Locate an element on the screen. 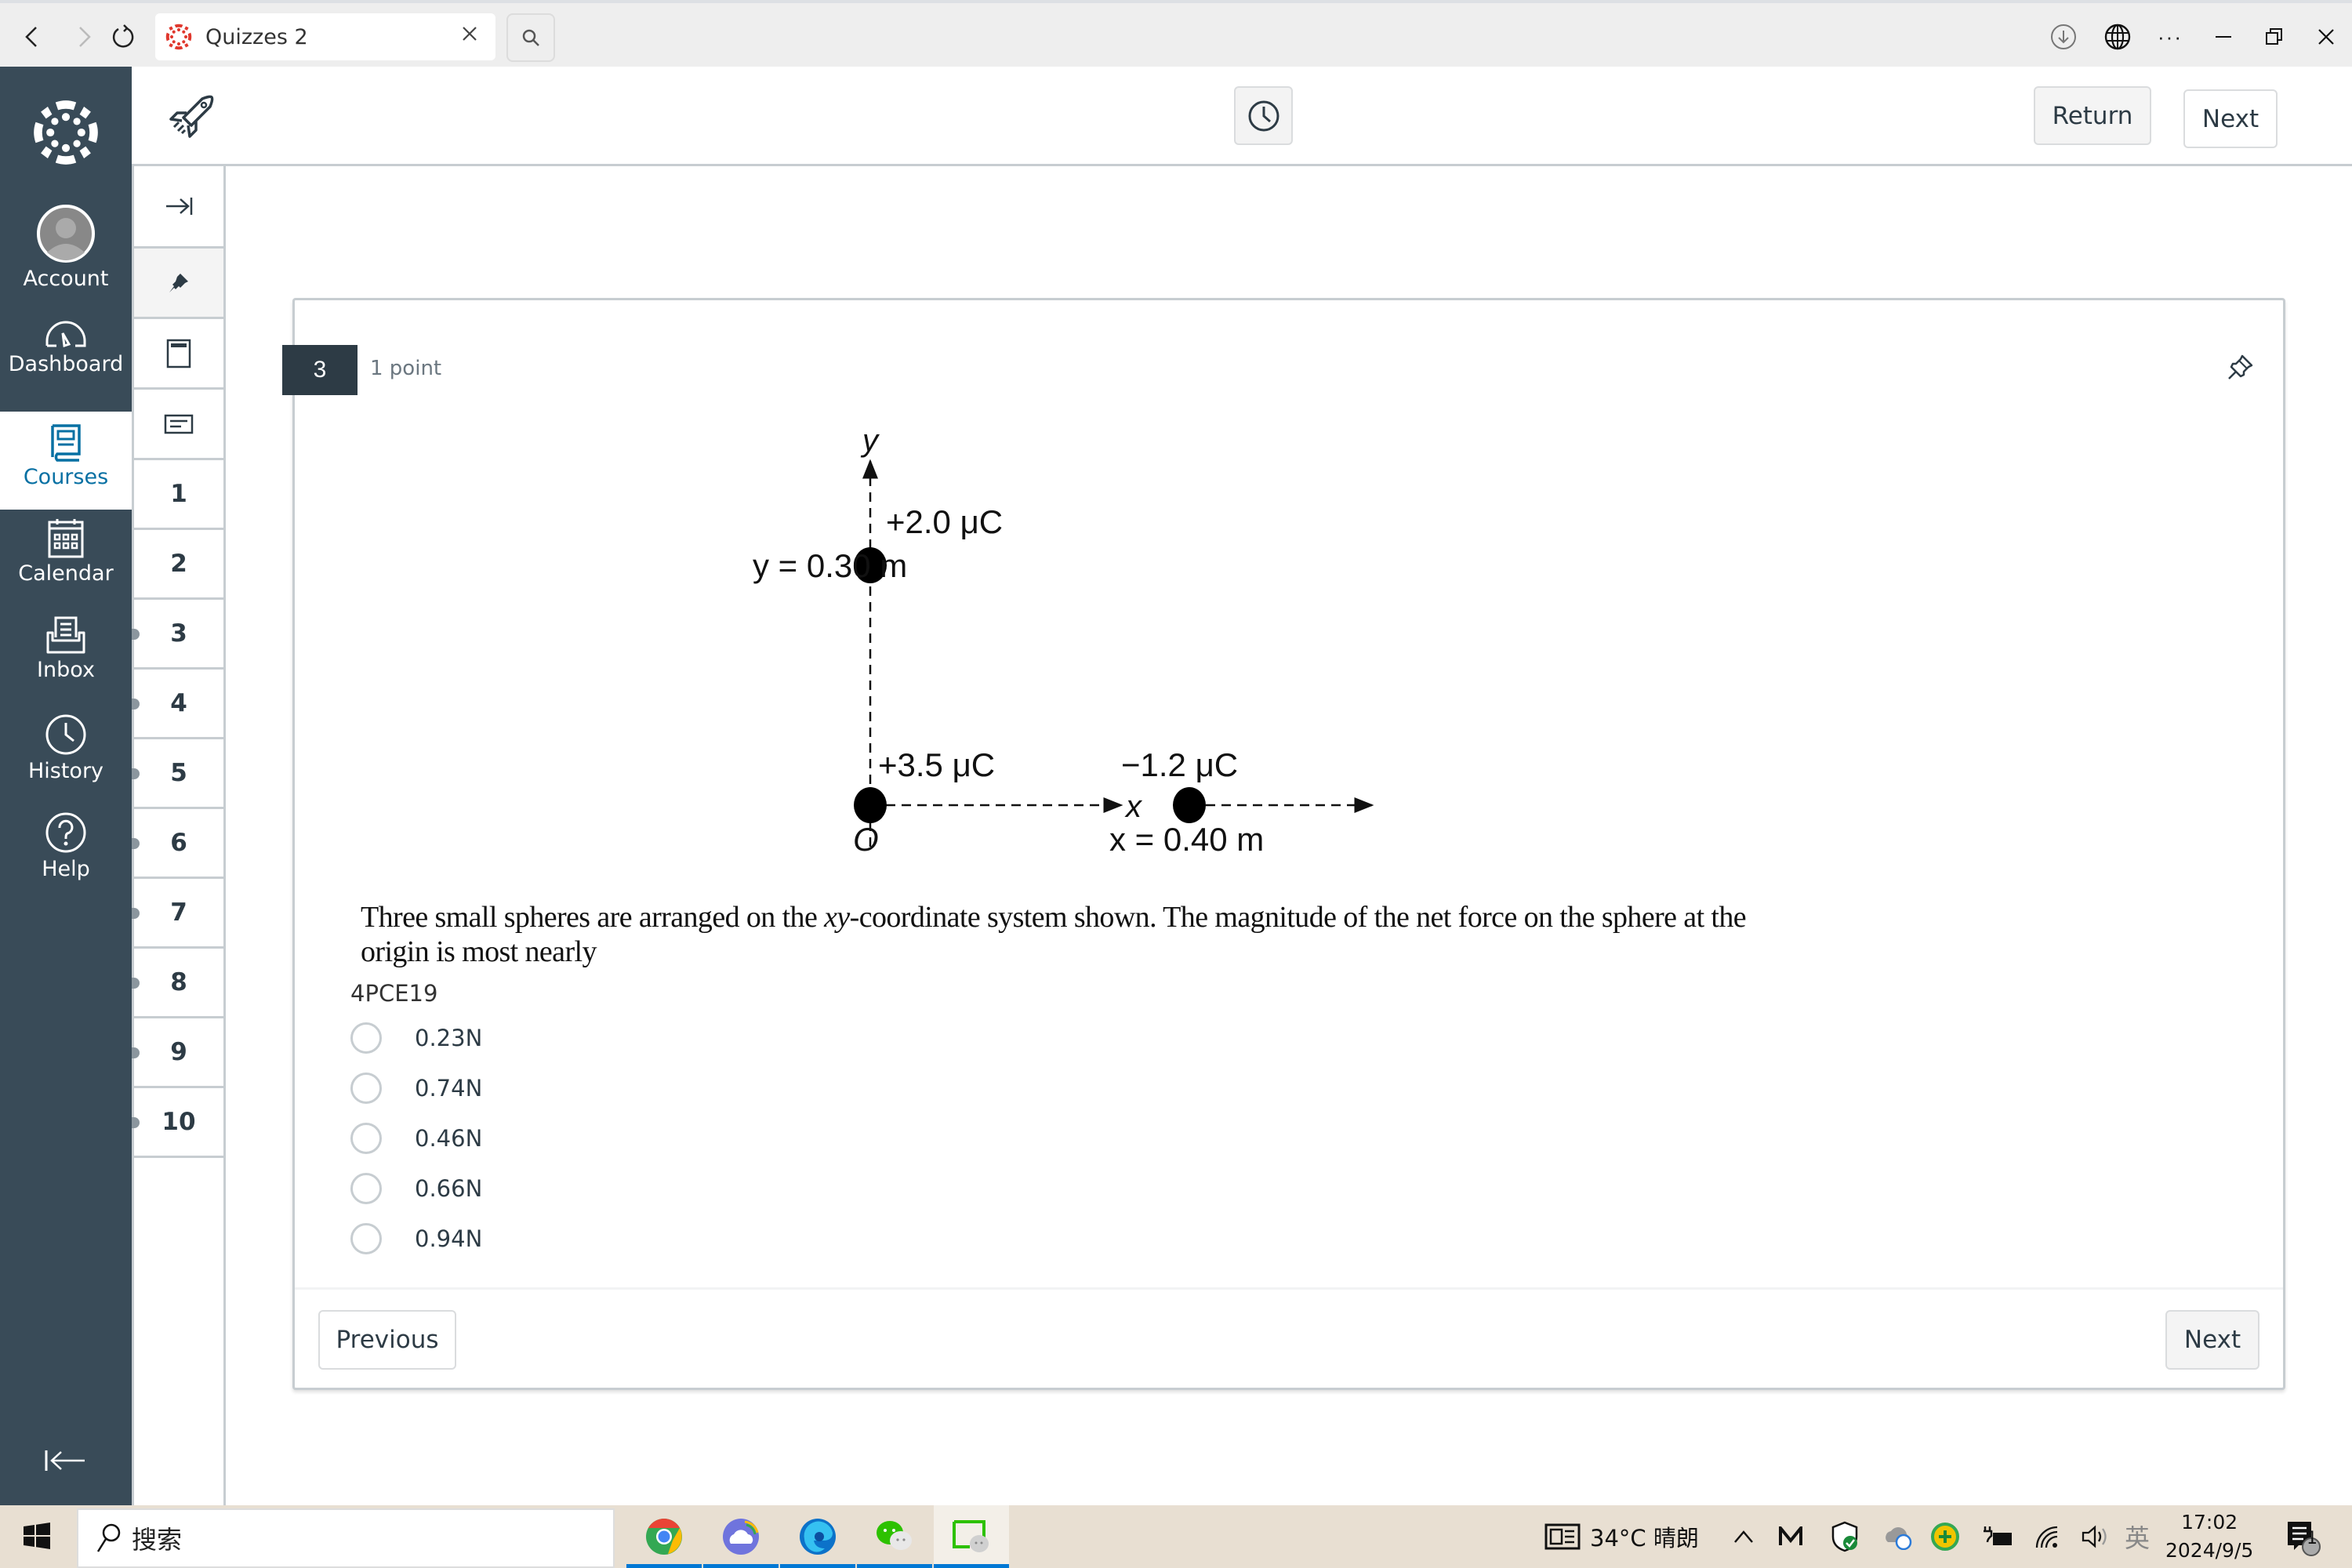  return-button: Return is located at coordinates (2092, 115).